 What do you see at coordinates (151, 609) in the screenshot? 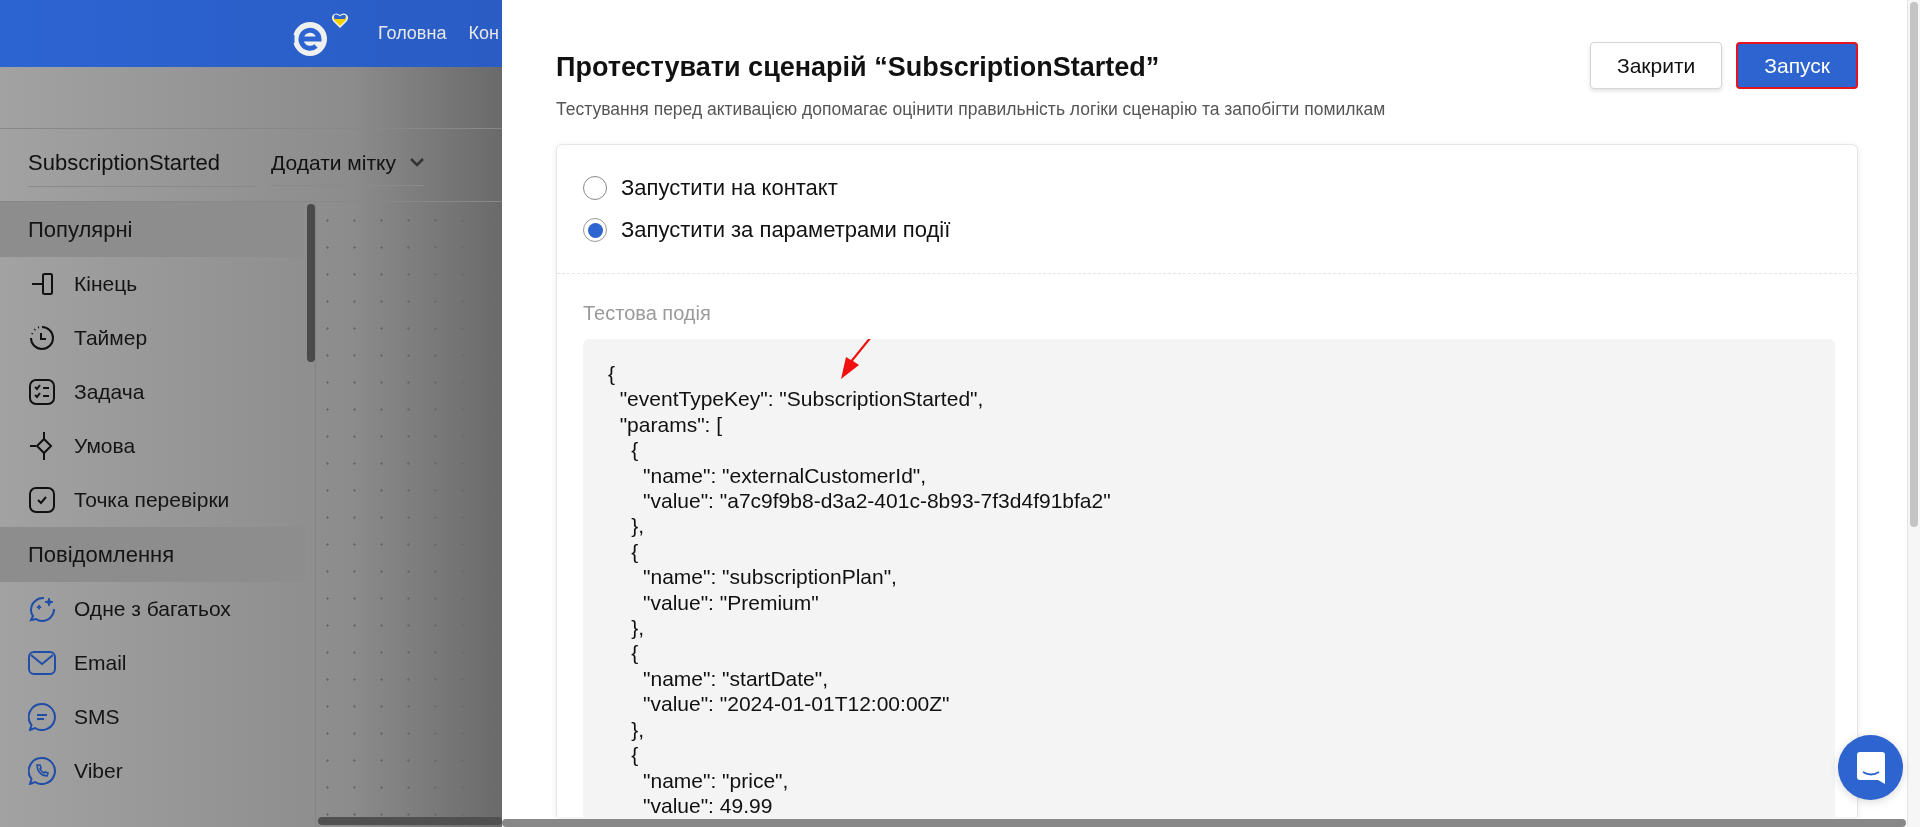
I see `palette-item: Одне з багатьох` at bounding box center [151, 609].